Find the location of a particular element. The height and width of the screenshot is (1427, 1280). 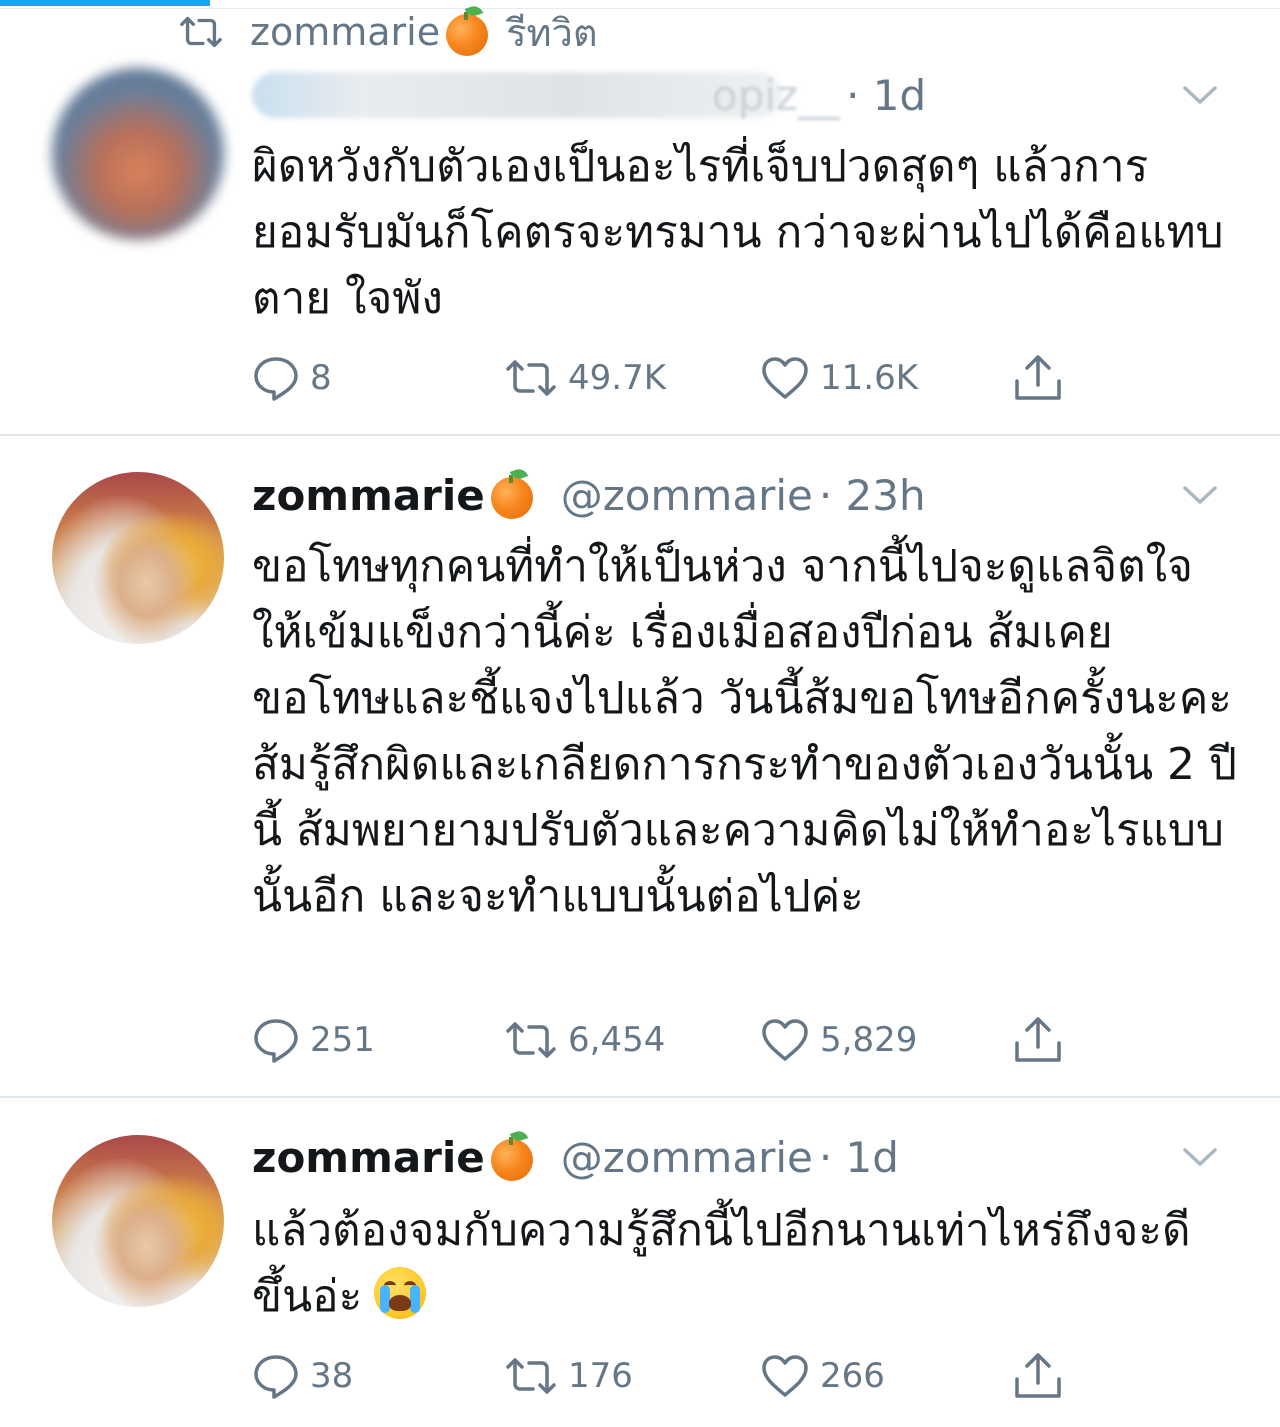

retweet-label: รีทวิต is located at coordinates (552, 32).